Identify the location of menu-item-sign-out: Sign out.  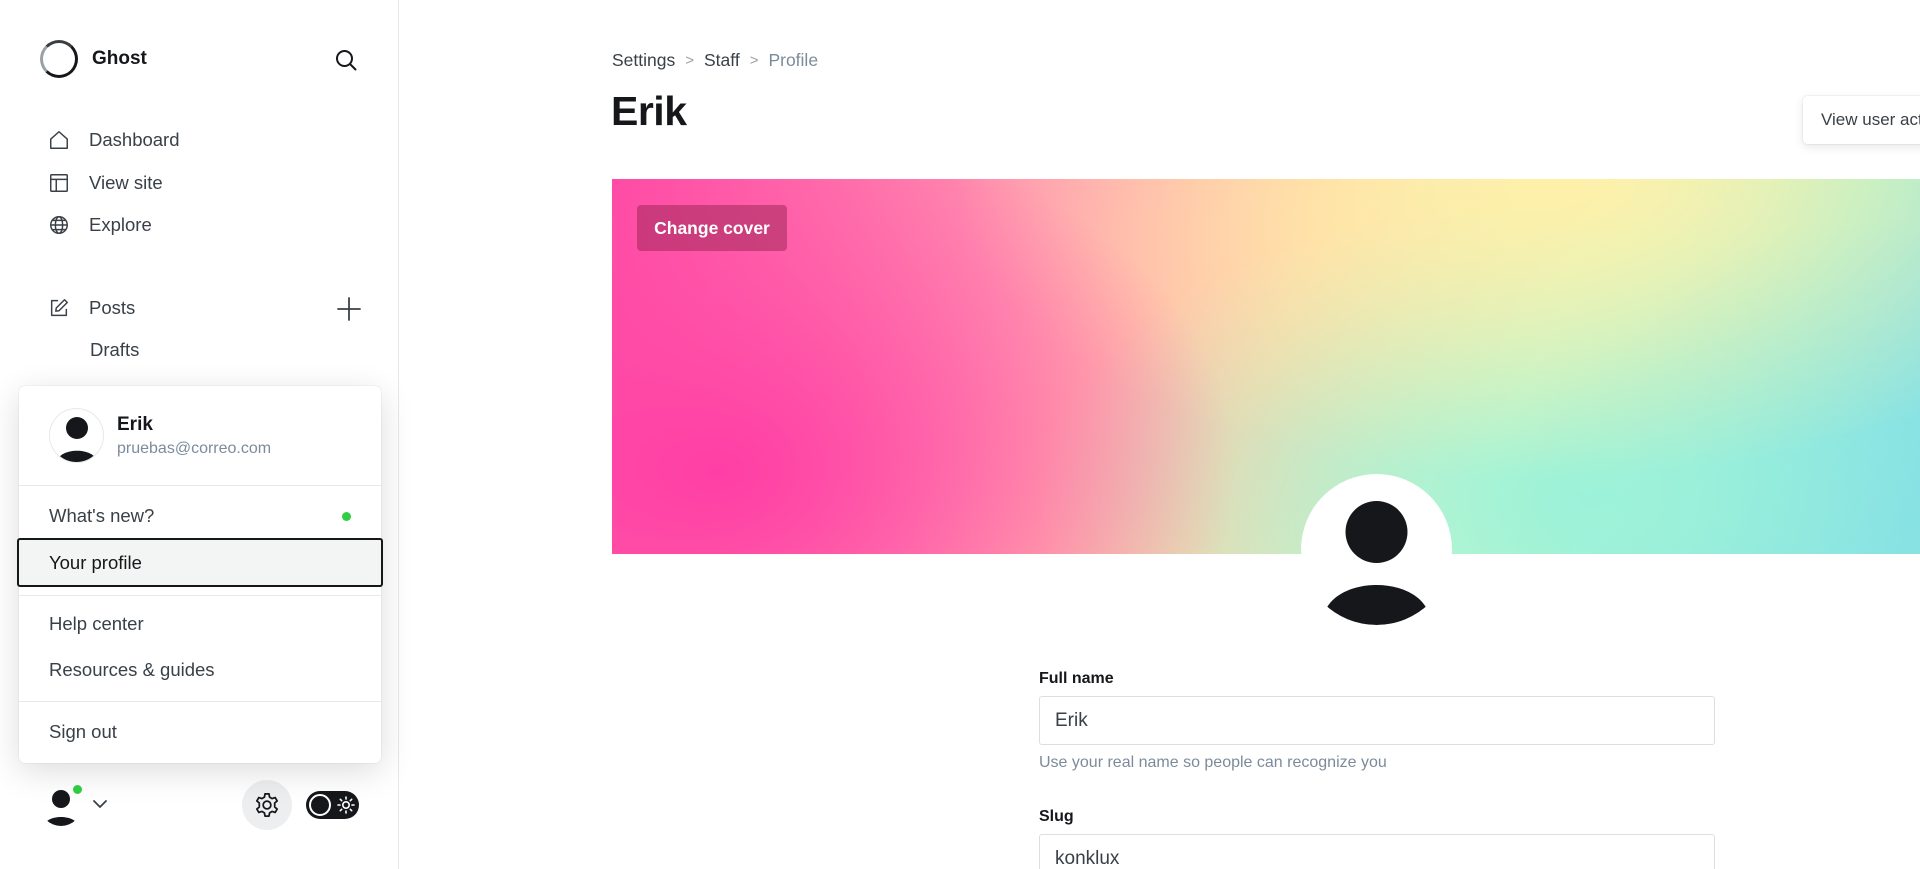
(200, 732).